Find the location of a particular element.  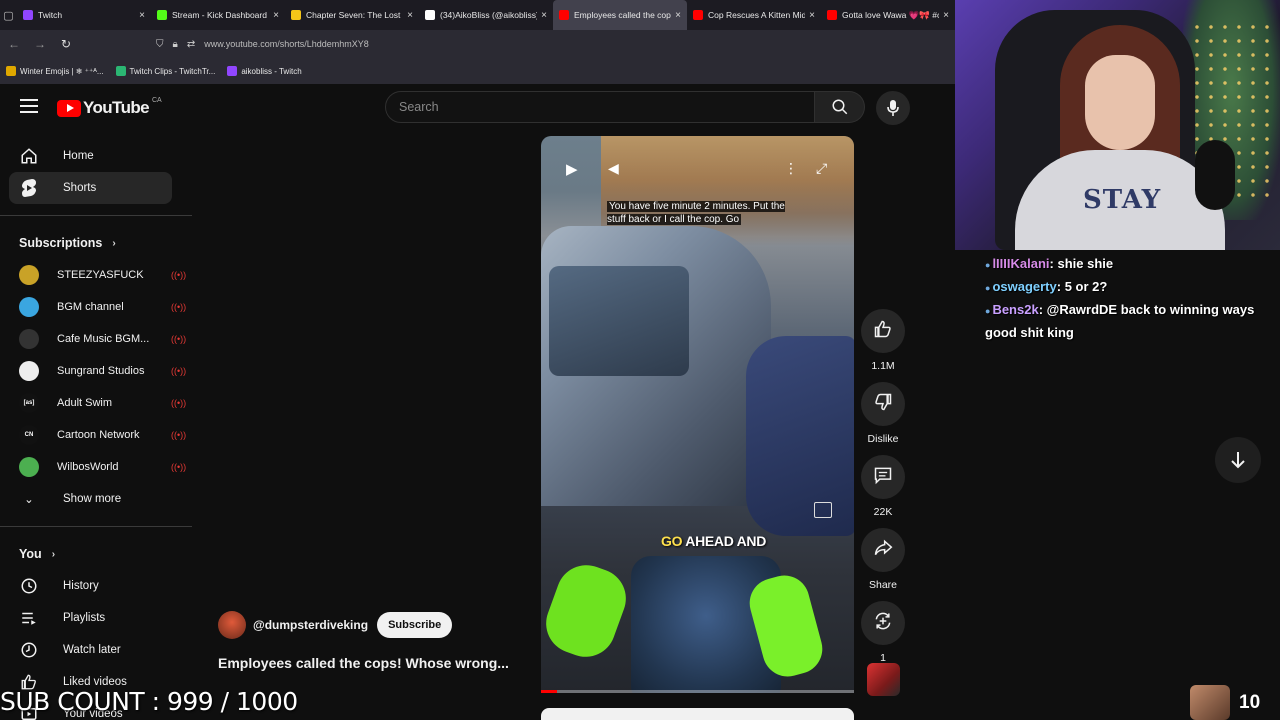

nav-item-home: Home is located at coordinates (90, 156).